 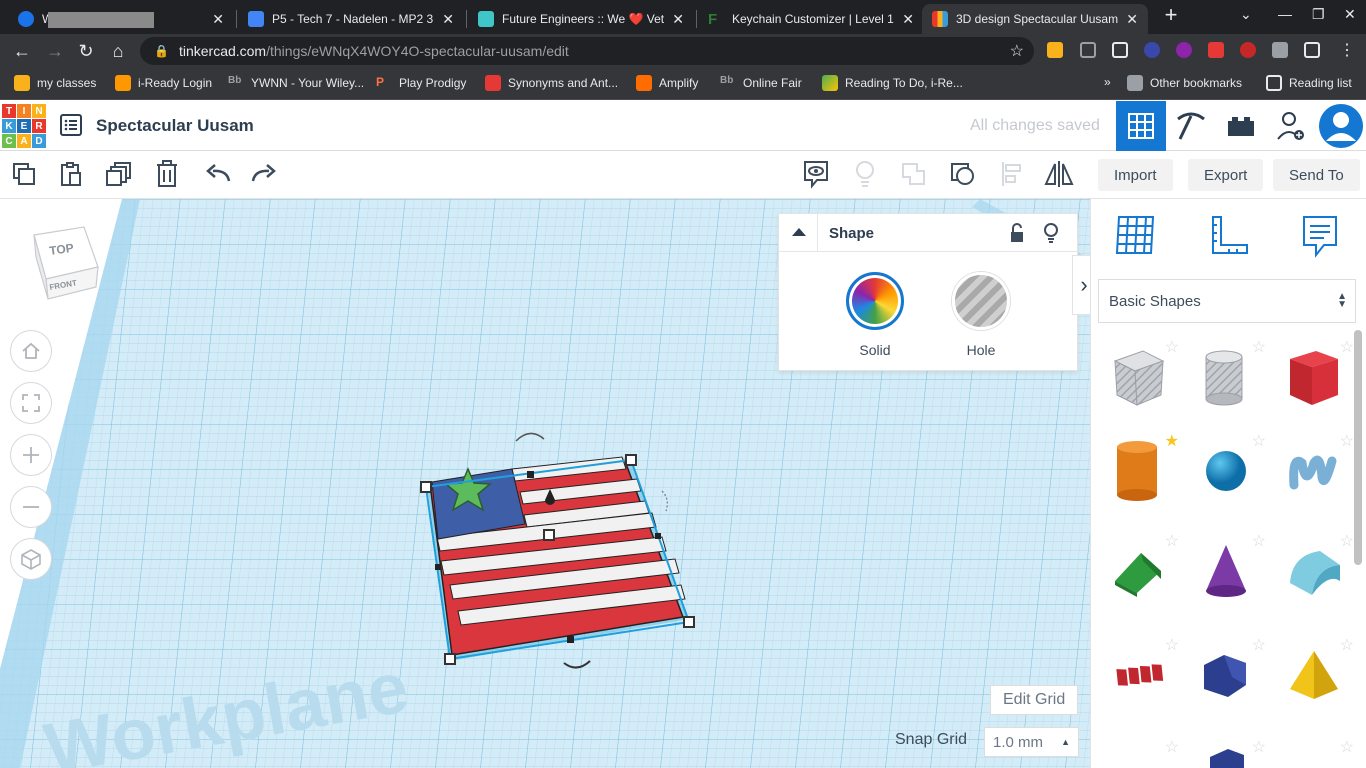 I want to click on tab-search-icon: ⌄, so click(x=1246, y=14).